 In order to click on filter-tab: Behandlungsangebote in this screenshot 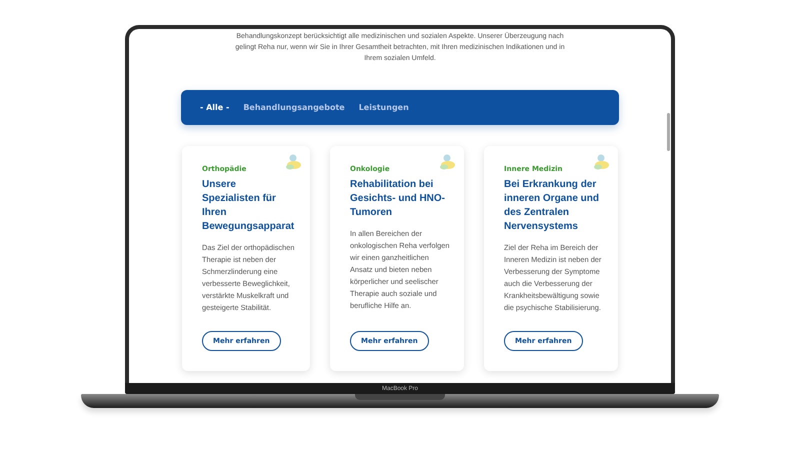, I will do `click(294, 107)`.